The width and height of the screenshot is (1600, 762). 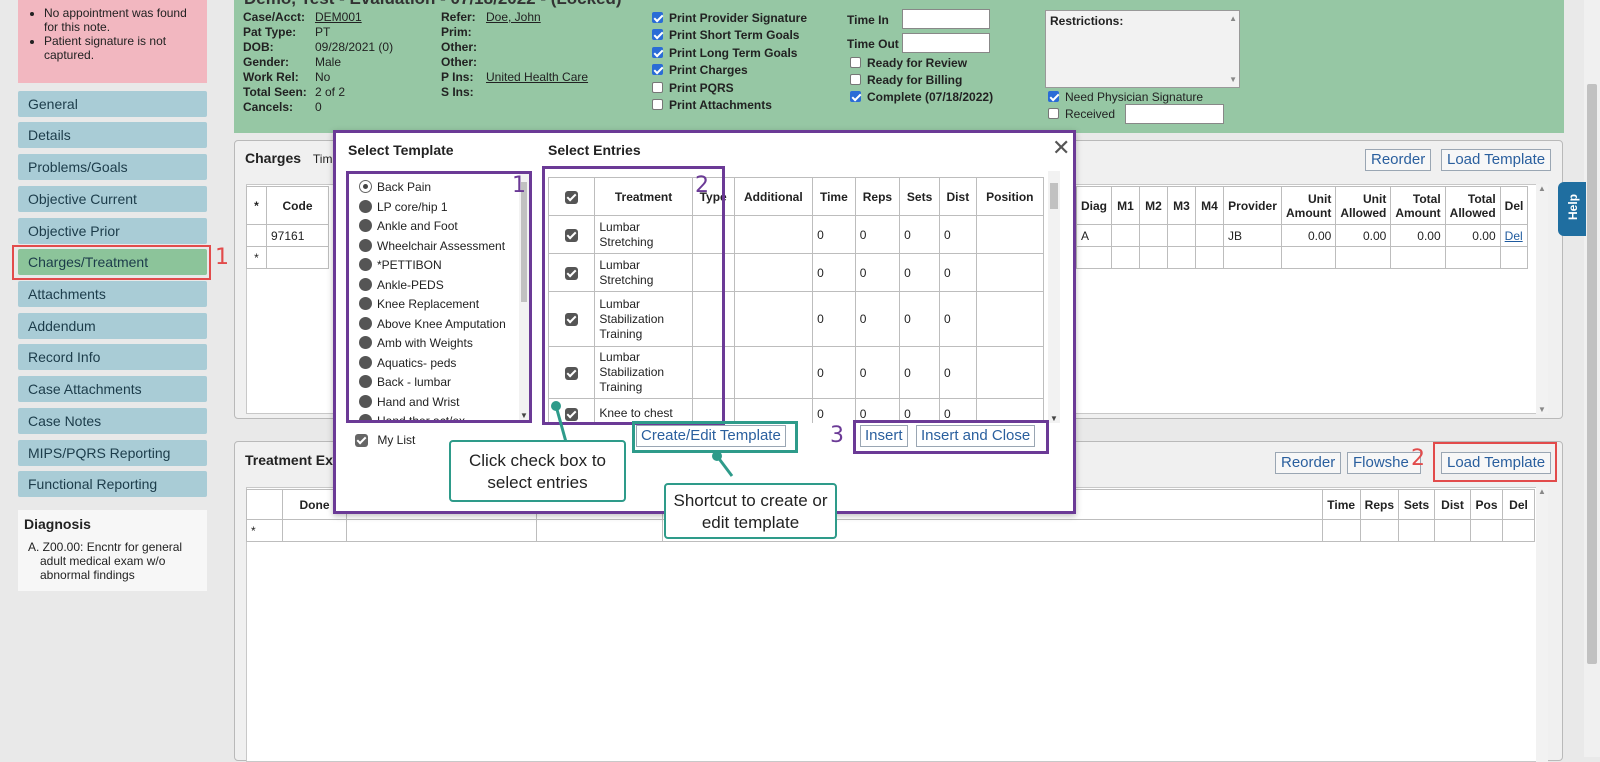 I want to click on received-date-input, so click(x=1174, y=114).